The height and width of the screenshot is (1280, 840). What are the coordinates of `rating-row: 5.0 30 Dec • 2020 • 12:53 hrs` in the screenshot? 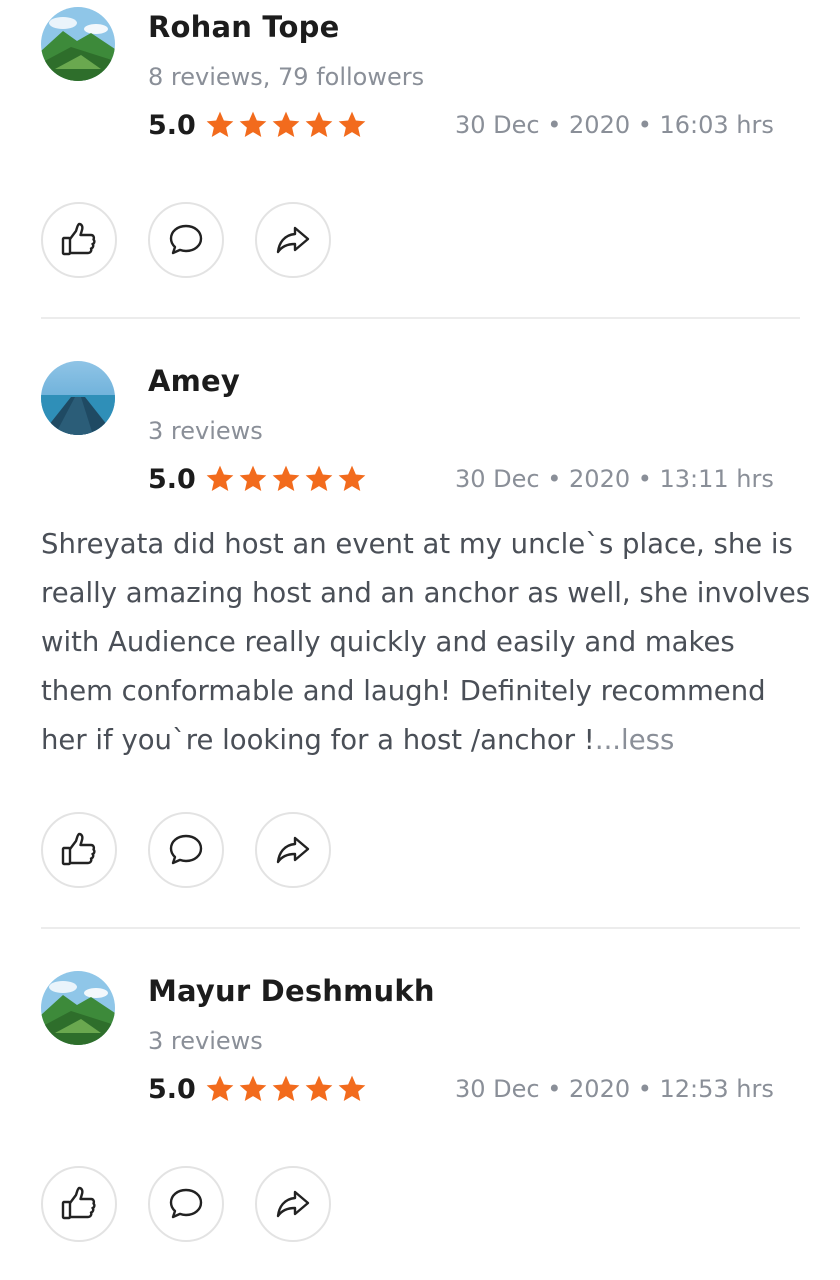 It's located at (461, 1092).